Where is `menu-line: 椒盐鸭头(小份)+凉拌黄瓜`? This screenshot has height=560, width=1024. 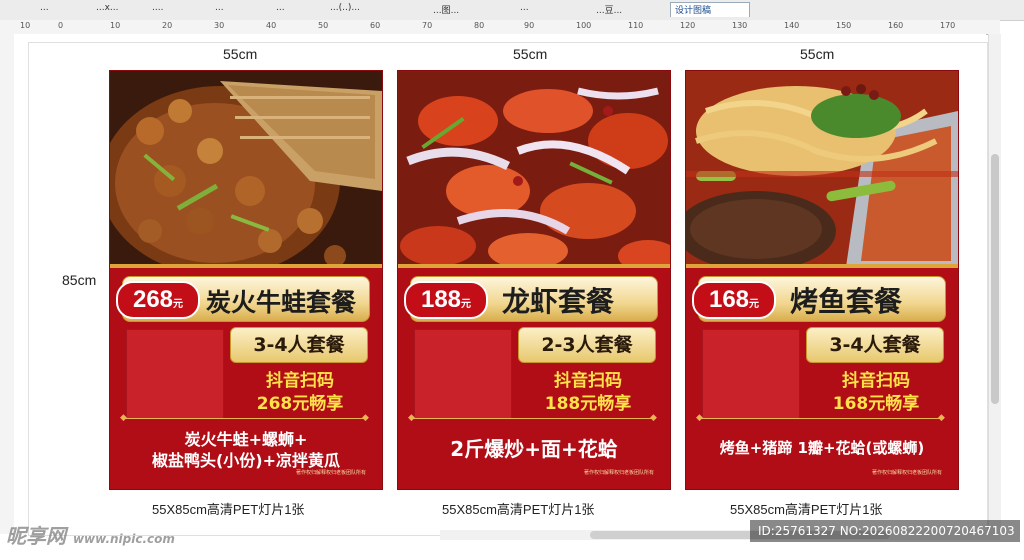 menu-line: 椒盐鸭头(小份)+凉拌黄瓜 is located at coordinates (246, 460).